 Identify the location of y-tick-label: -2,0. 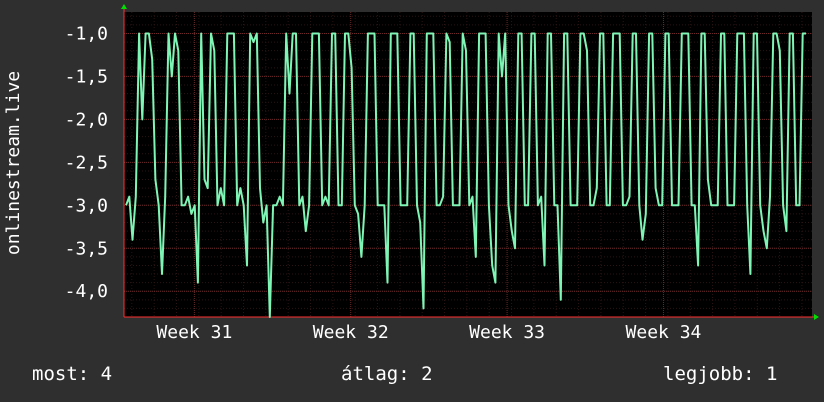
(86, 119).